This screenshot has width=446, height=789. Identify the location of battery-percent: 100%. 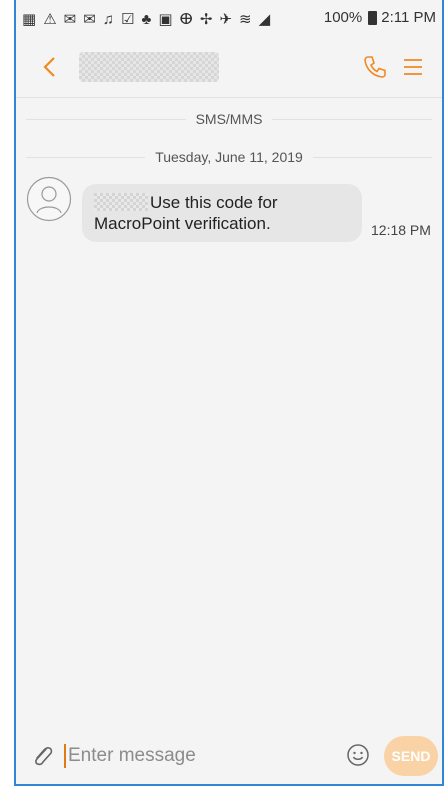
(343, 17).